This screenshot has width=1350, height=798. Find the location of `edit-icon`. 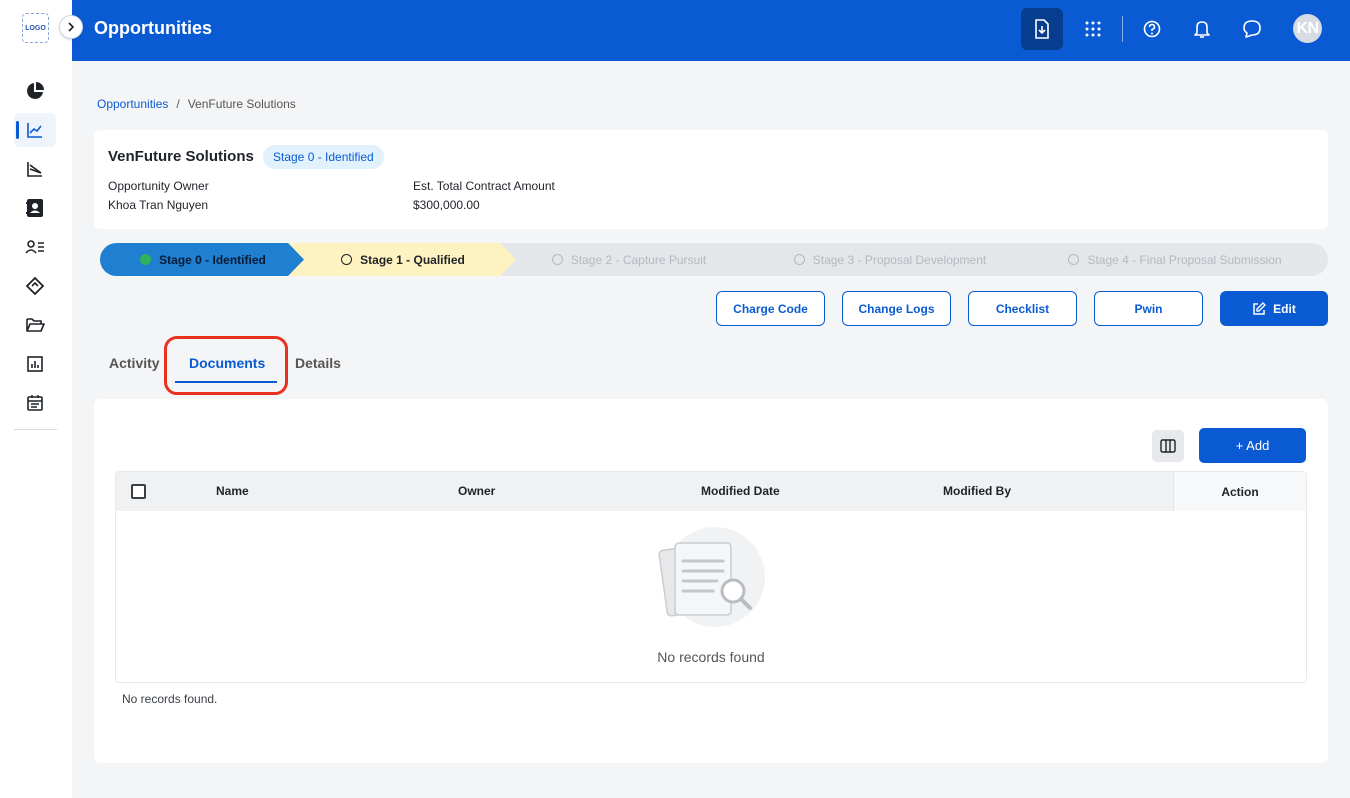

edit-icon is located at coordinates (1259, 308).